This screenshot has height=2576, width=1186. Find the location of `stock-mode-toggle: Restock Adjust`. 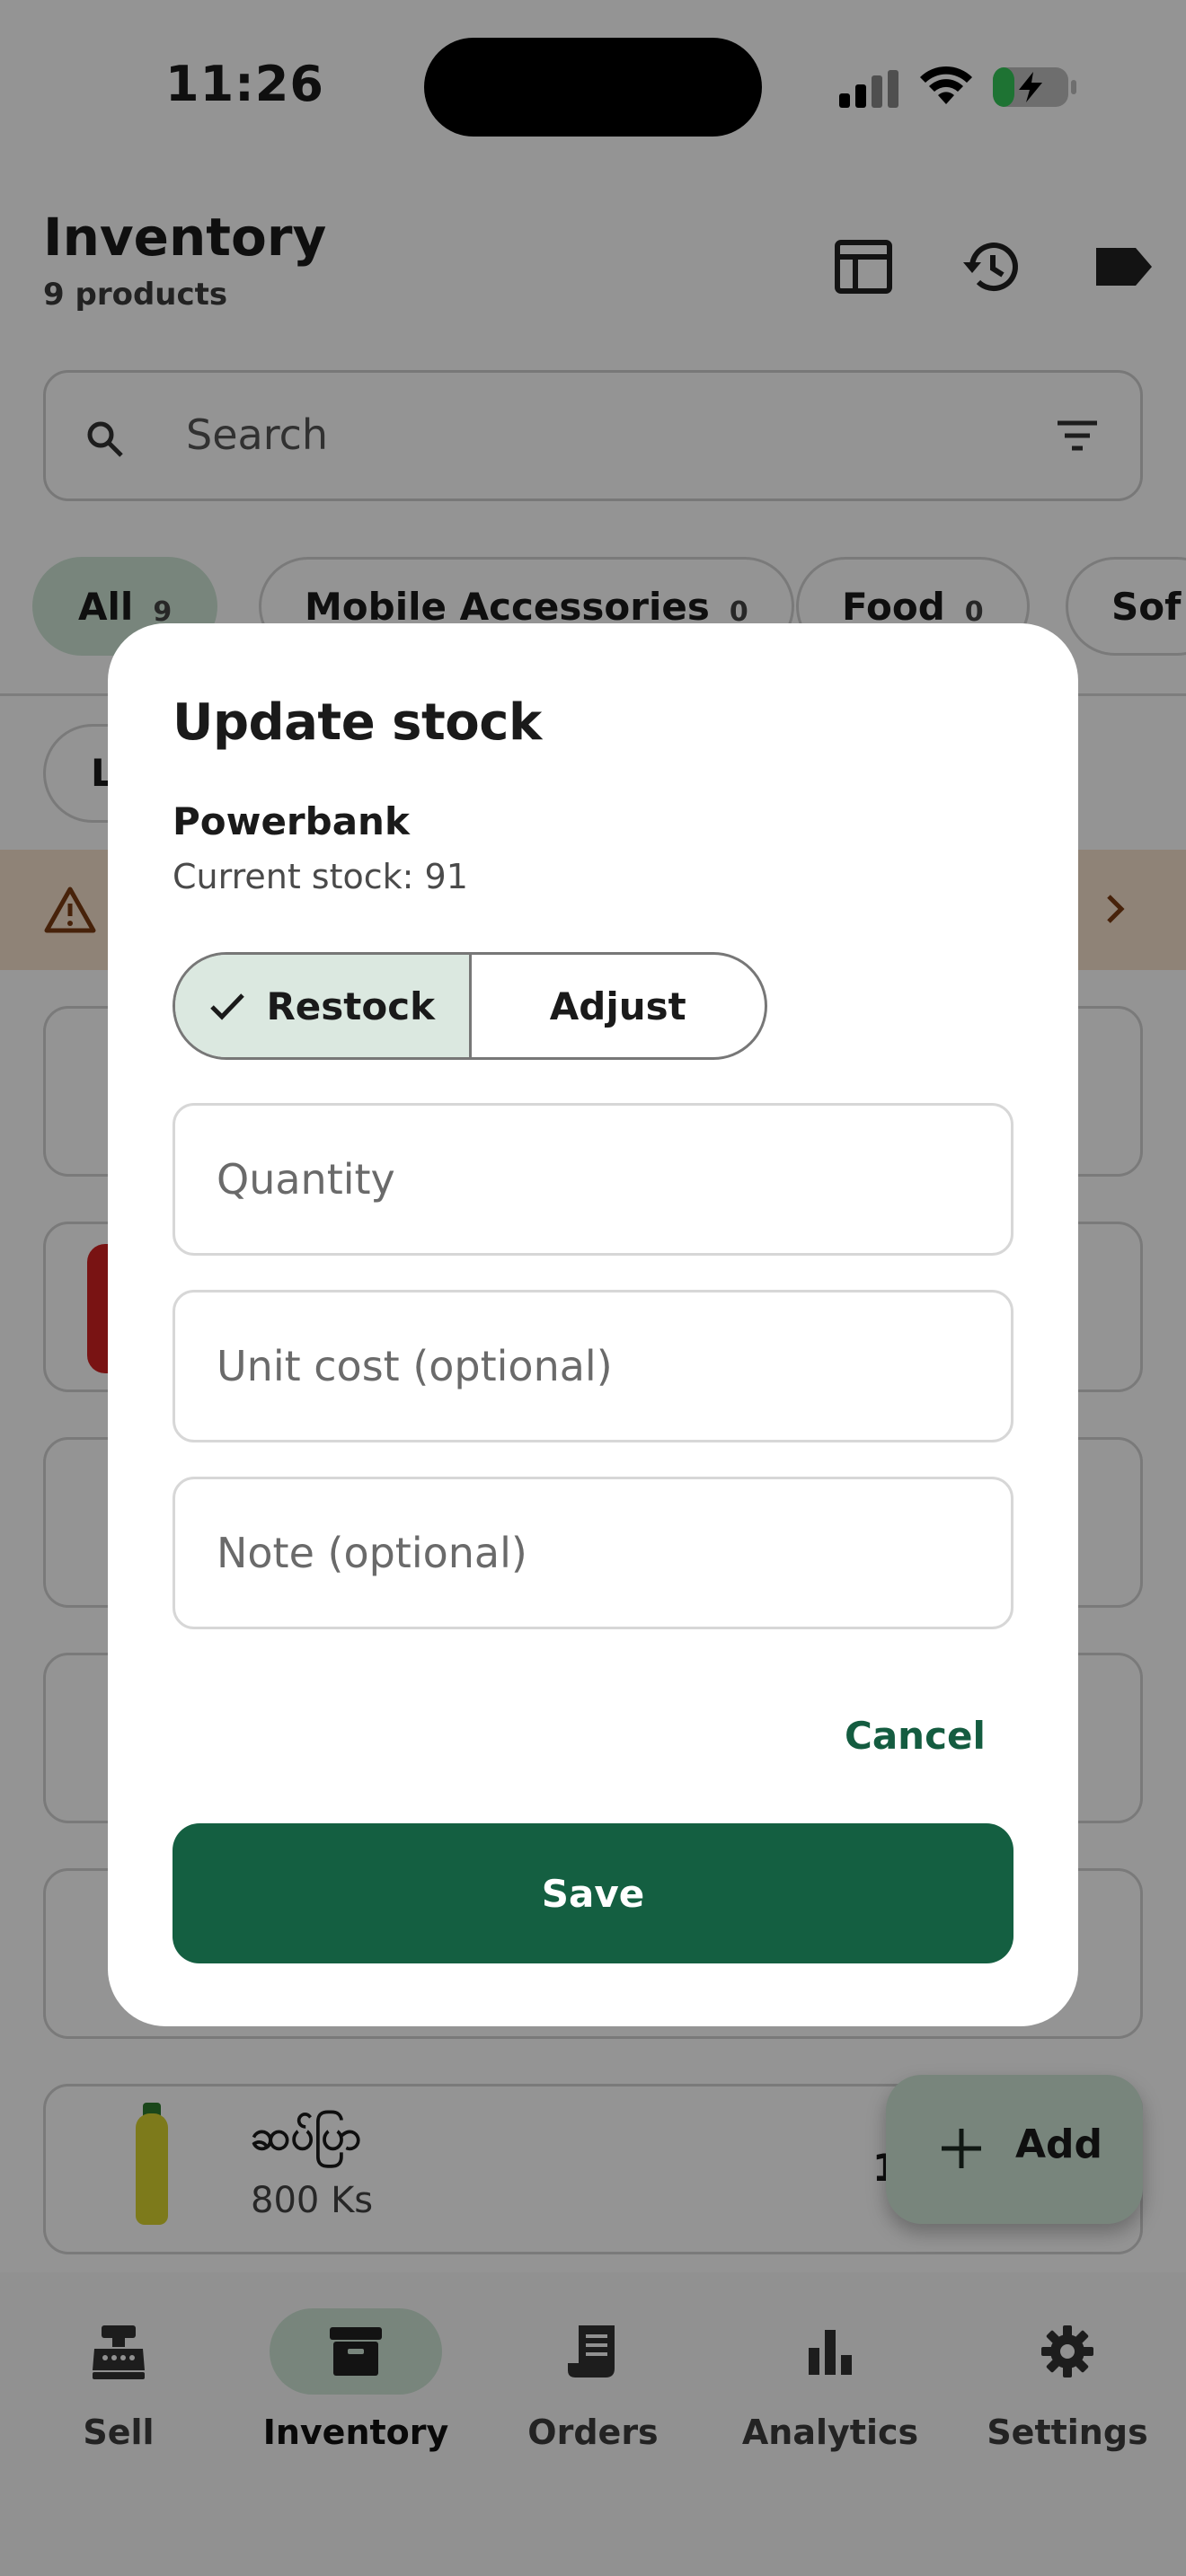

stock-mode-toggle: Restock Adjust is located at coordinates (470, 1006).